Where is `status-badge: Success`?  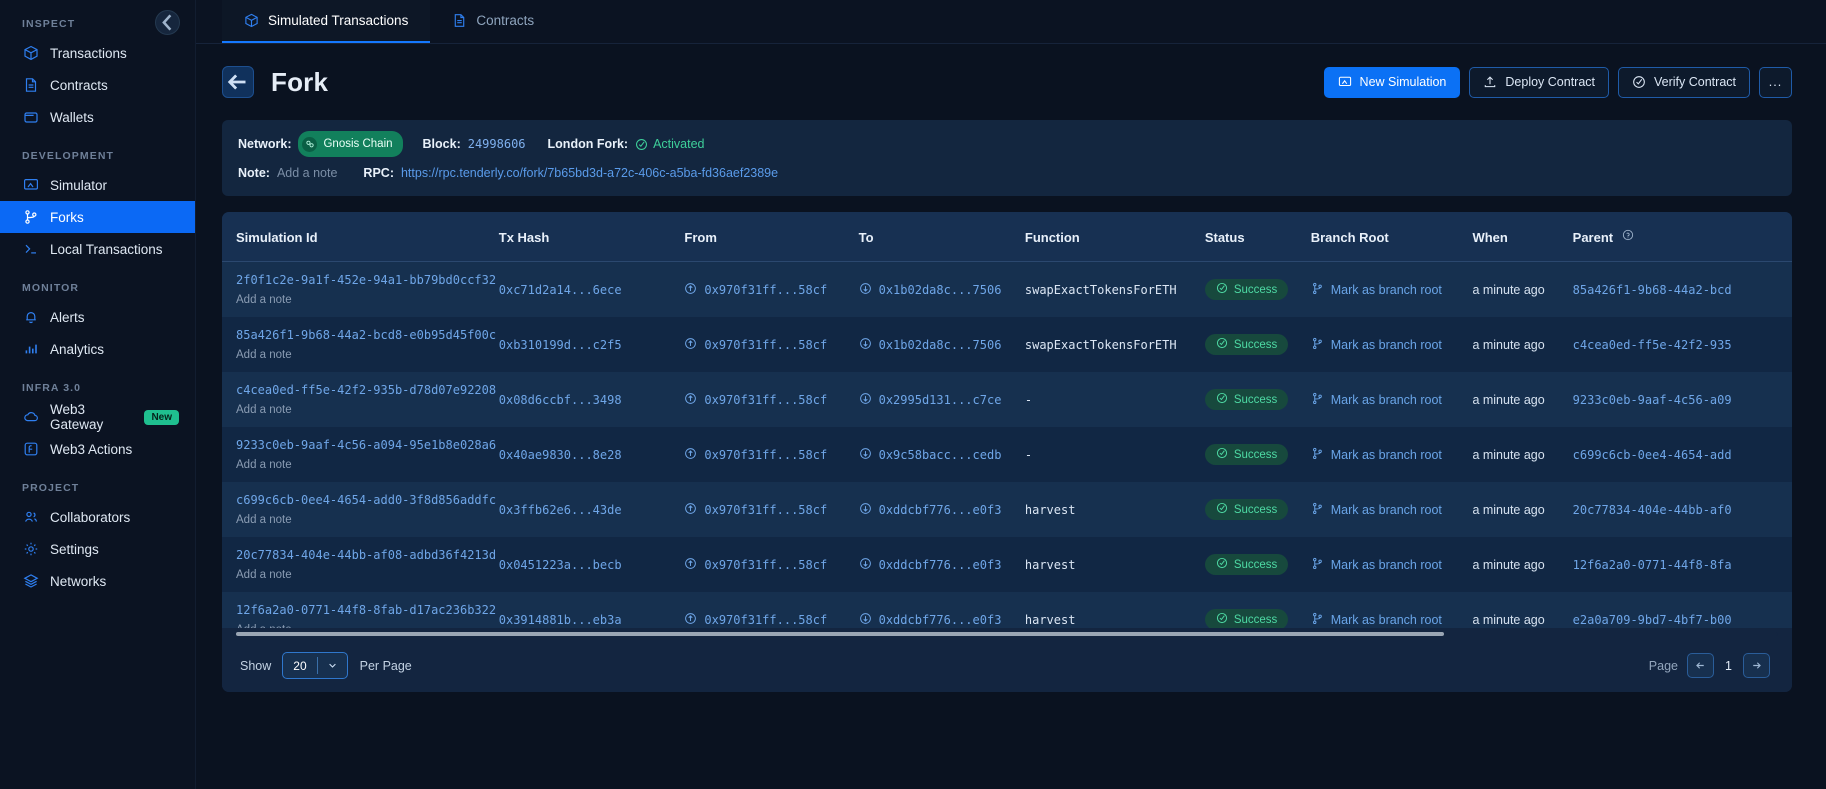 status-badge: Success is located at coordinates (1246, 509).